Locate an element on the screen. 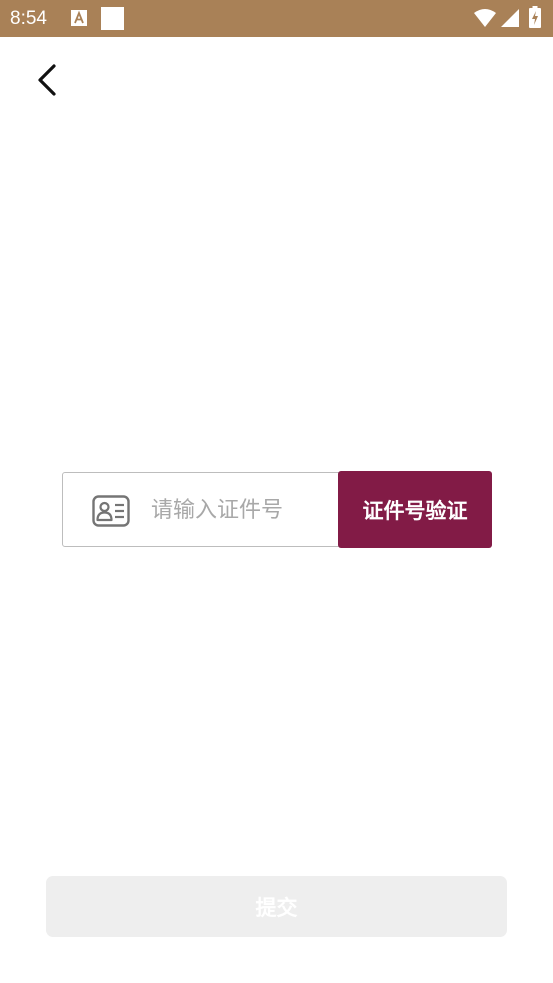  submit-button: 提交 is located at coordinates (276, 906).